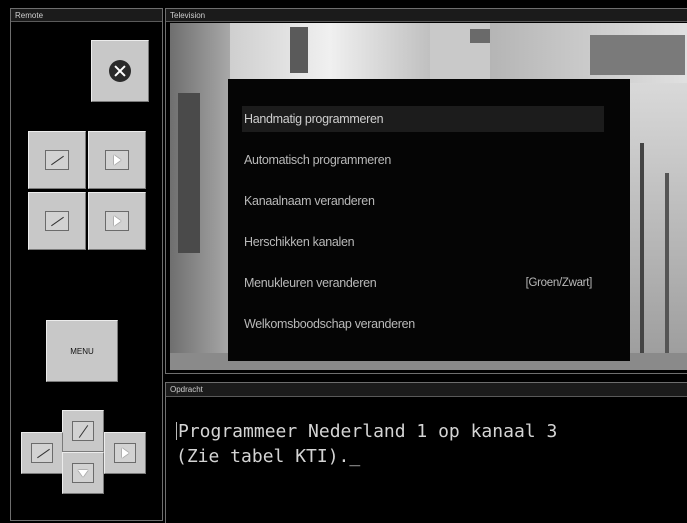 The image size is (687, 523). I want to click on osd-item-label: Kanaalnaam veranderen, so click(309, 201).